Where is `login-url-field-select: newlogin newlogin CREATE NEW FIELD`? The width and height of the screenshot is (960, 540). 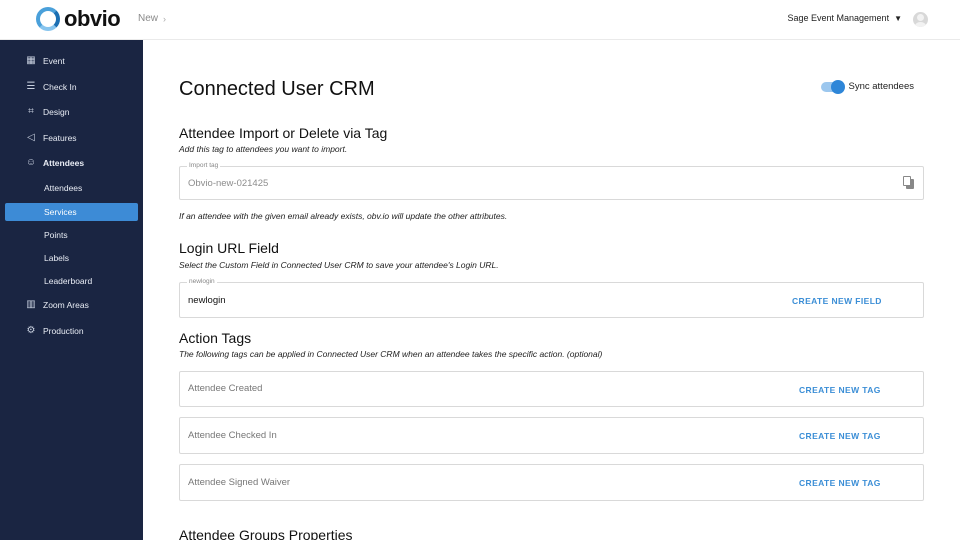
login-url-field-select: newlogin newlogin CREATE NEW FIELD is located at coordinates (551, 298).